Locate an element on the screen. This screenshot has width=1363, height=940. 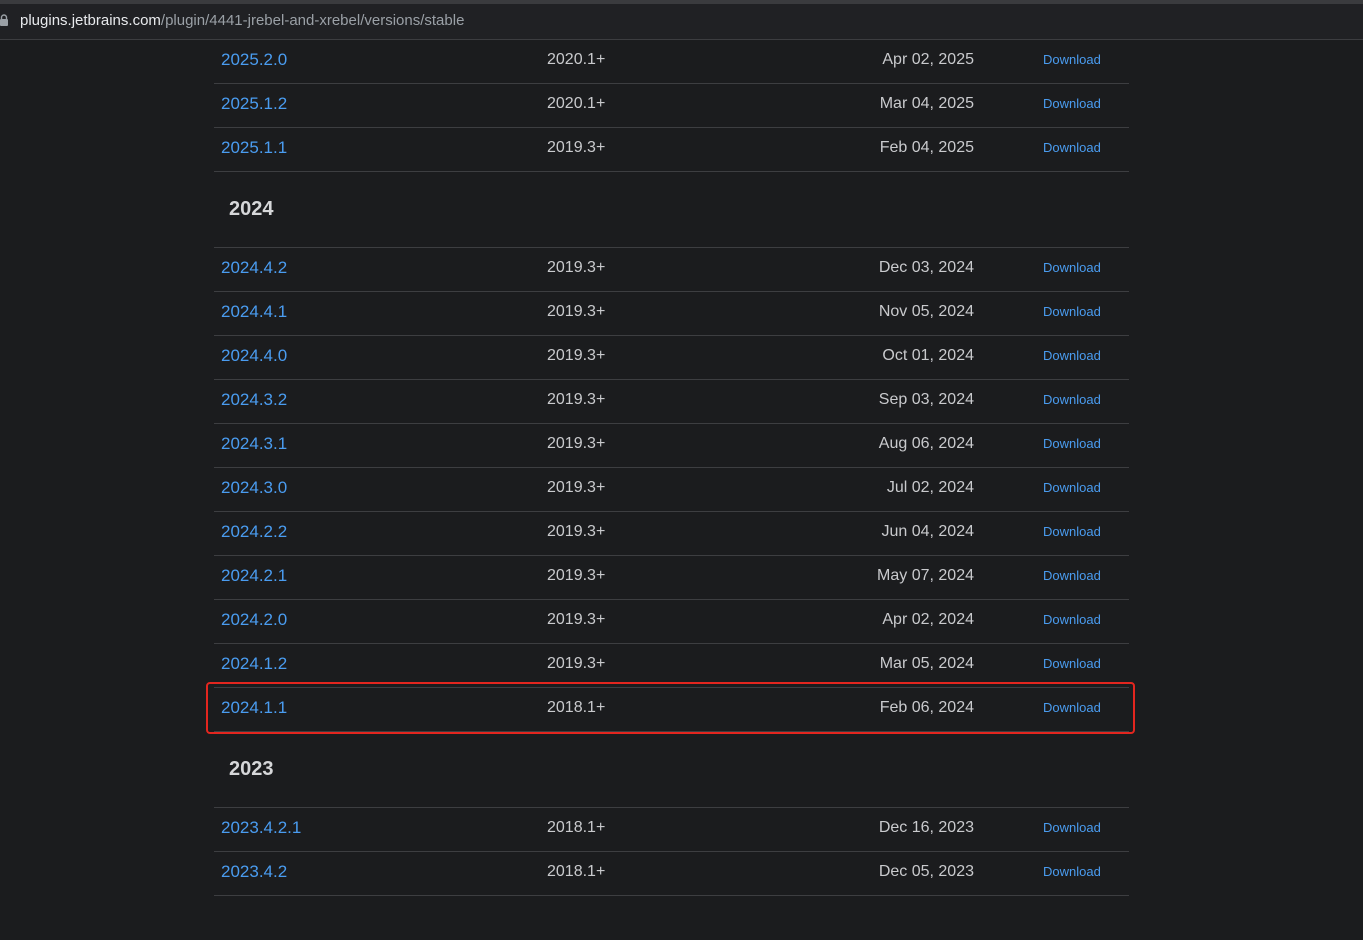
release-date: Dec 03, 2024 is located at coordinates (926, 267).